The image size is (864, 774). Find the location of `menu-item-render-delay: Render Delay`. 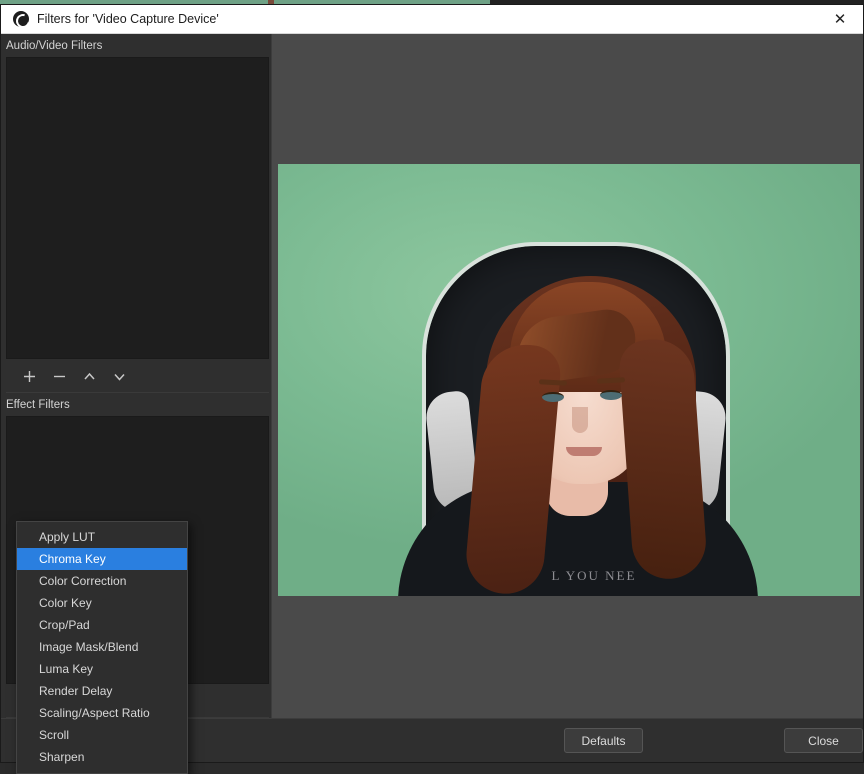

menu-item-render-delay: Render Delay is located at coordinates (102, 691).